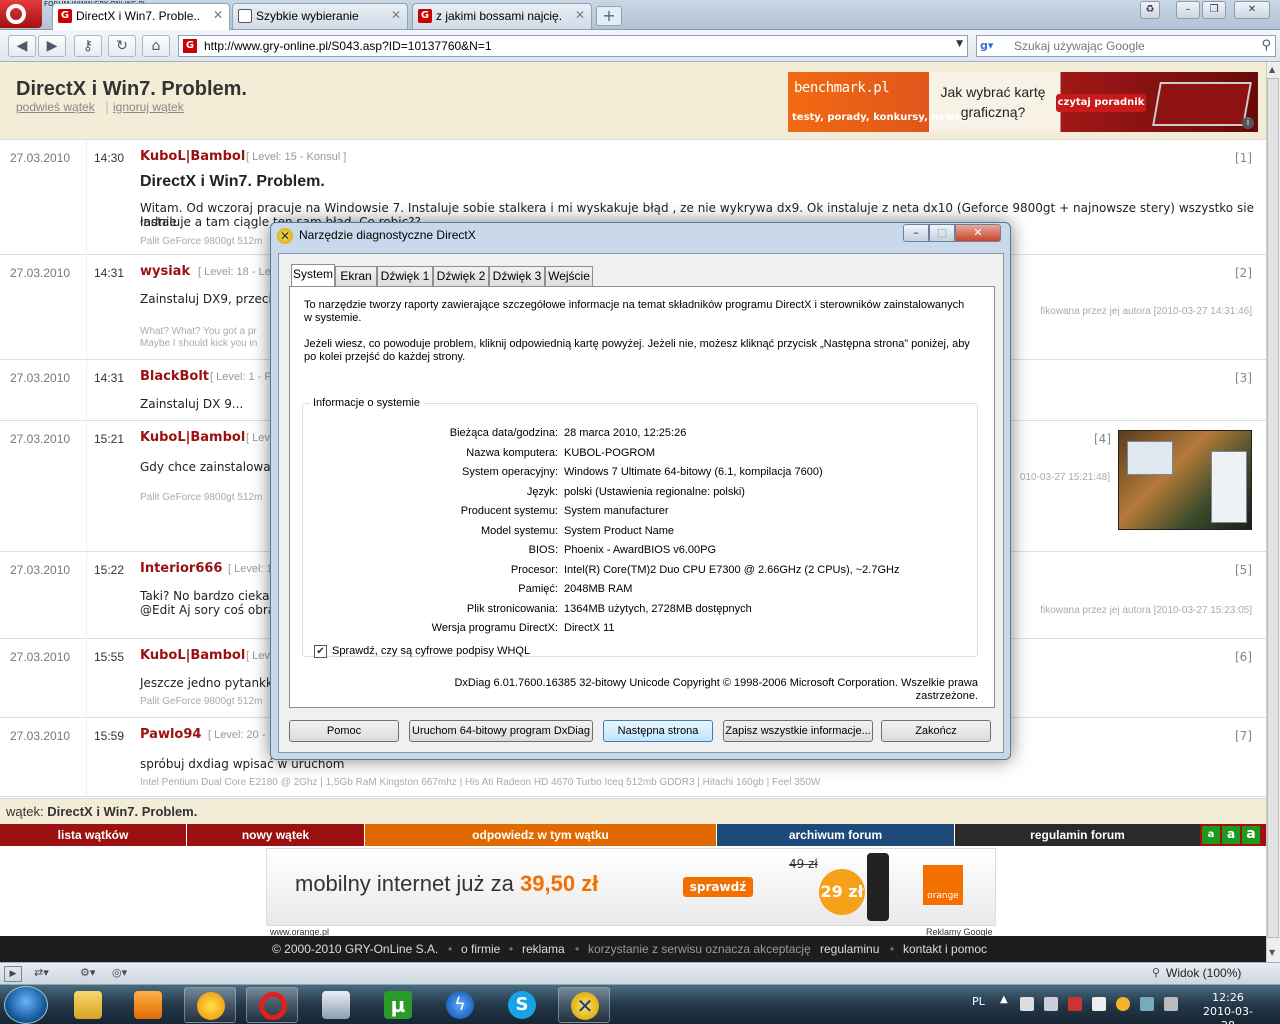 The width and height of the screenshot is (1280, 1024). I want to click on tab-directx-thread: G DirectX i Win7. Proble... ✕, so click(141, 16).